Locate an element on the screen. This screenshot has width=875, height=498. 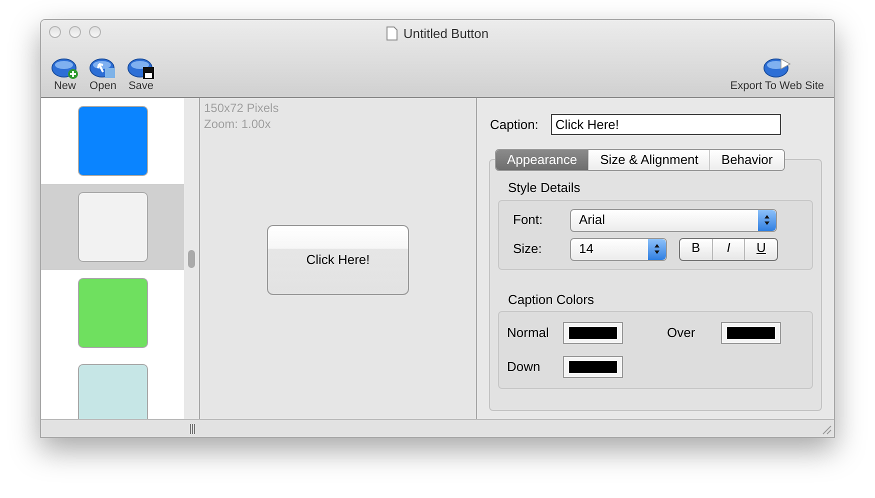
toolbar-button: Open is located at coordinates (103, 74).